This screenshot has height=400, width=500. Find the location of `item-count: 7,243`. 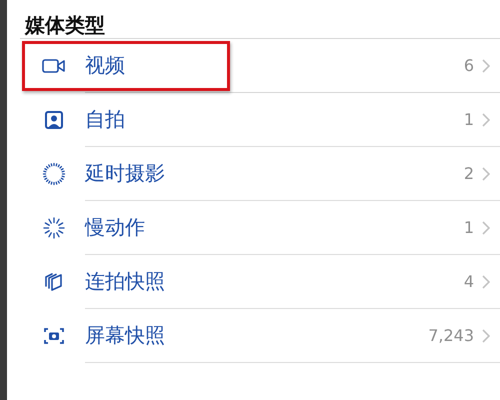

item-count: 7,243 is located at coordinates (451, 335).